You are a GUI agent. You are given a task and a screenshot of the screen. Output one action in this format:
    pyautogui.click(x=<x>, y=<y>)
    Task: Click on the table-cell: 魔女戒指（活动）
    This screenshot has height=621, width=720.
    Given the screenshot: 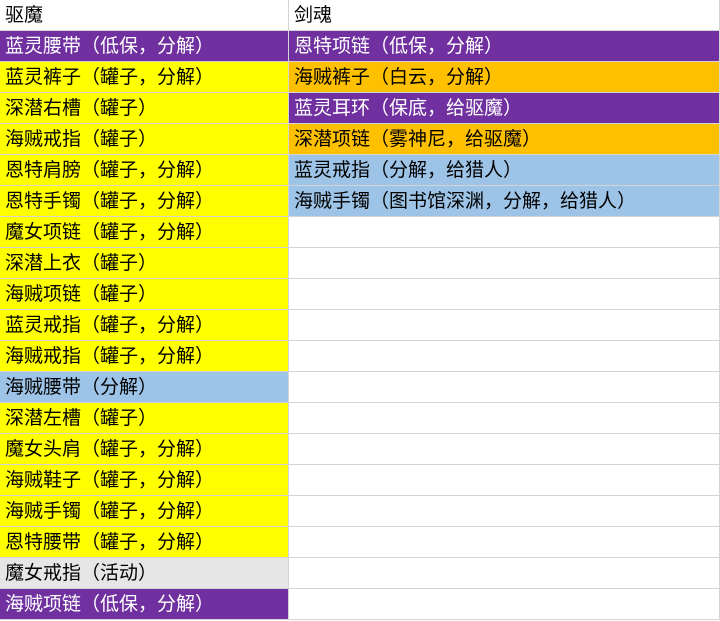 What is the action you would take?
    pyautogui.click(x=144, y=573)
    